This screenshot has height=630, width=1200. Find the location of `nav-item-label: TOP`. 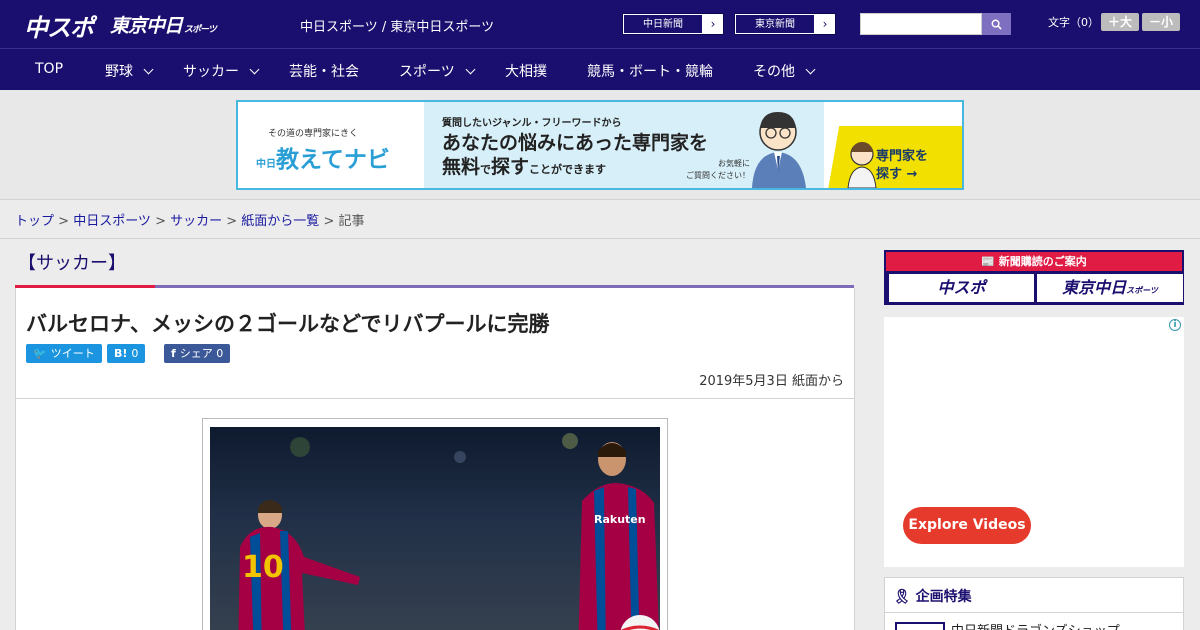

nav-item-label: TOP is located at coordinates (49, 69).